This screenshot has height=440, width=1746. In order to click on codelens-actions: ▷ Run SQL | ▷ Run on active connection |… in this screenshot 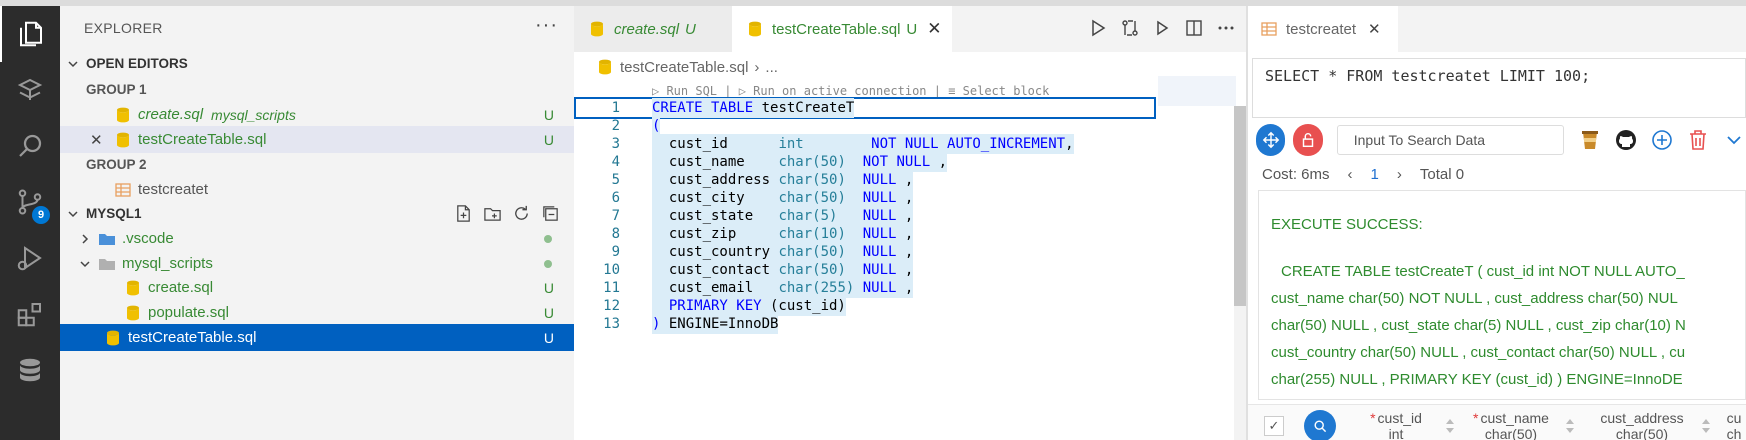, I will do `click(850, 91)`.